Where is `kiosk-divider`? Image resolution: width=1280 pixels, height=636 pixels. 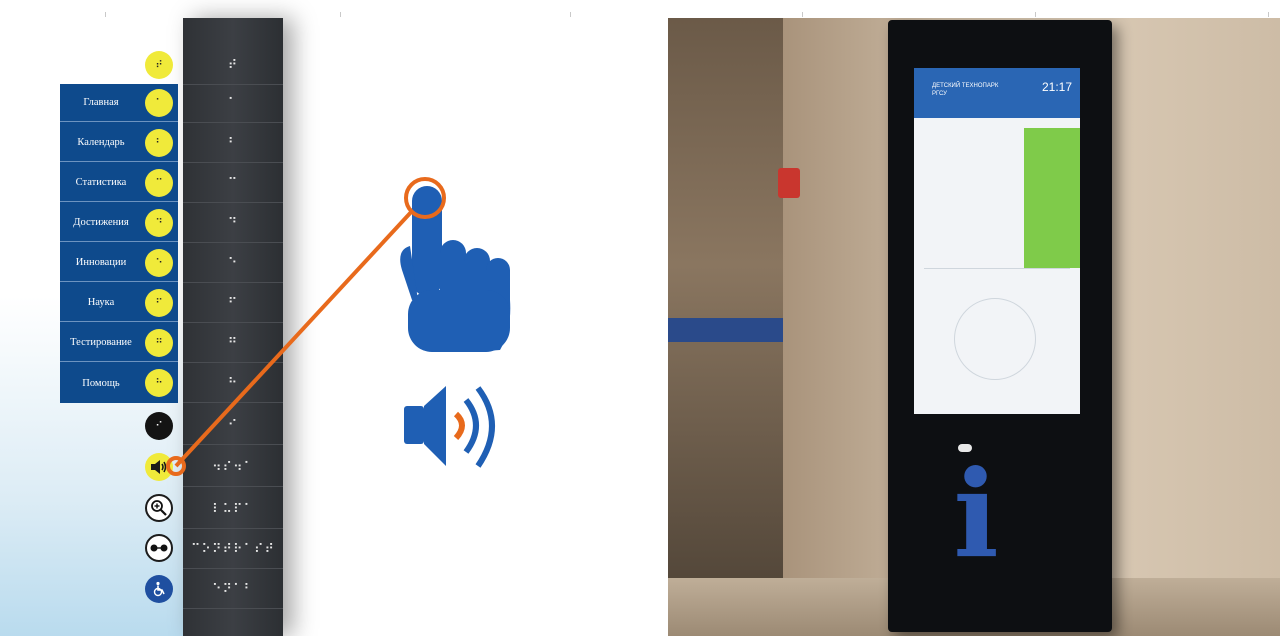
kiosk-divider is located at coordinates (997, 268).